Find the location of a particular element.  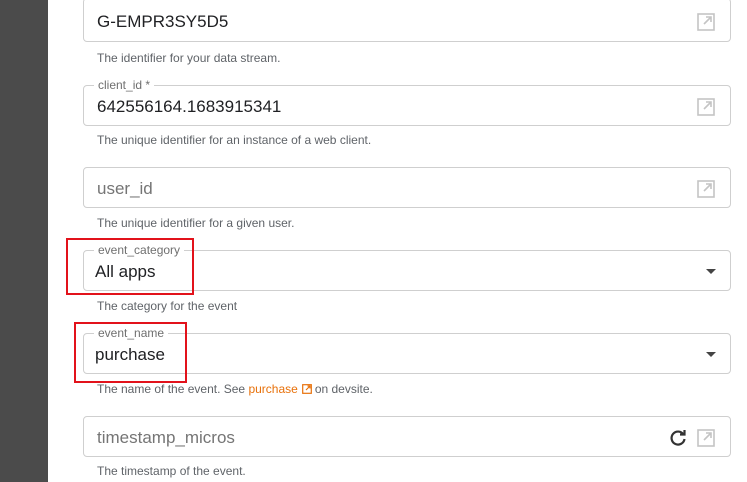

timestamp-micros-field: timestamp_micros is located at coordinates (407, 436).